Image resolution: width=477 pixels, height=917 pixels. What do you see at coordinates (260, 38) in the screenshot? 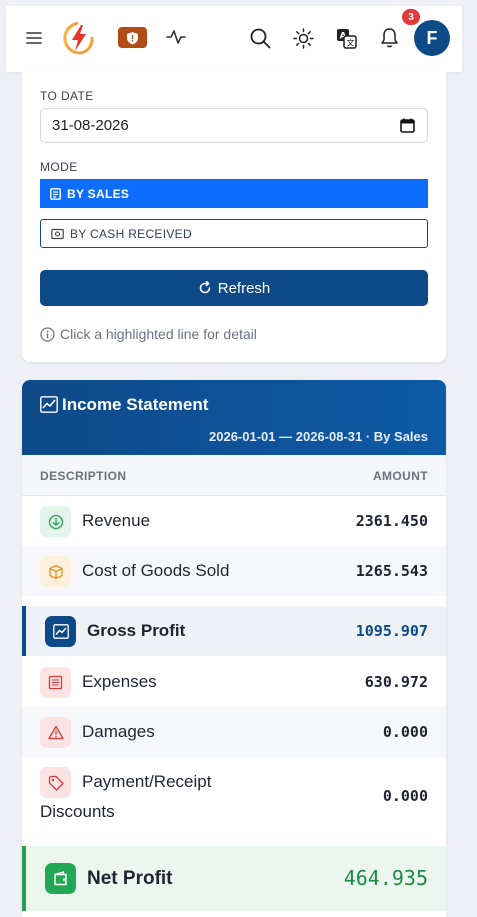
I see `search-icon` at bounding box center [260, 38].